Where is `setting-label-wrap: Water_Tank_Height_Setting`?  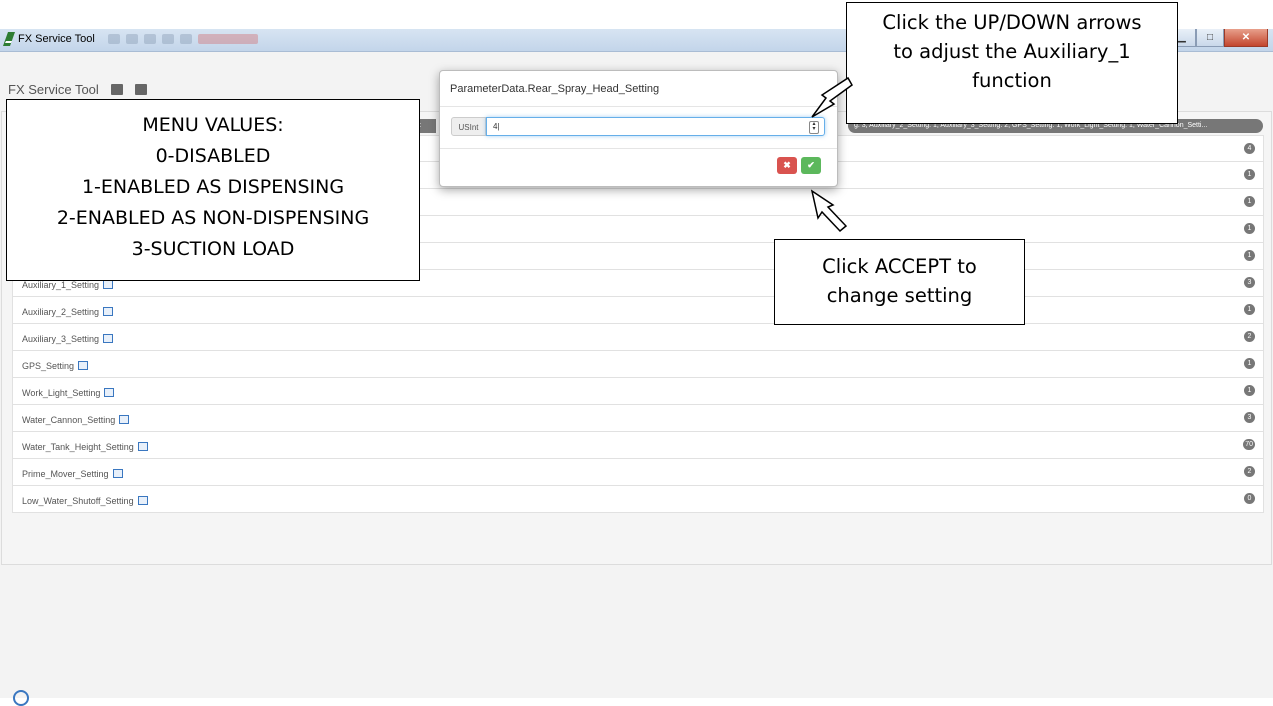
setting-label-wrap: Water_Tank_Height_Setting is located at coordinates (85, 446).